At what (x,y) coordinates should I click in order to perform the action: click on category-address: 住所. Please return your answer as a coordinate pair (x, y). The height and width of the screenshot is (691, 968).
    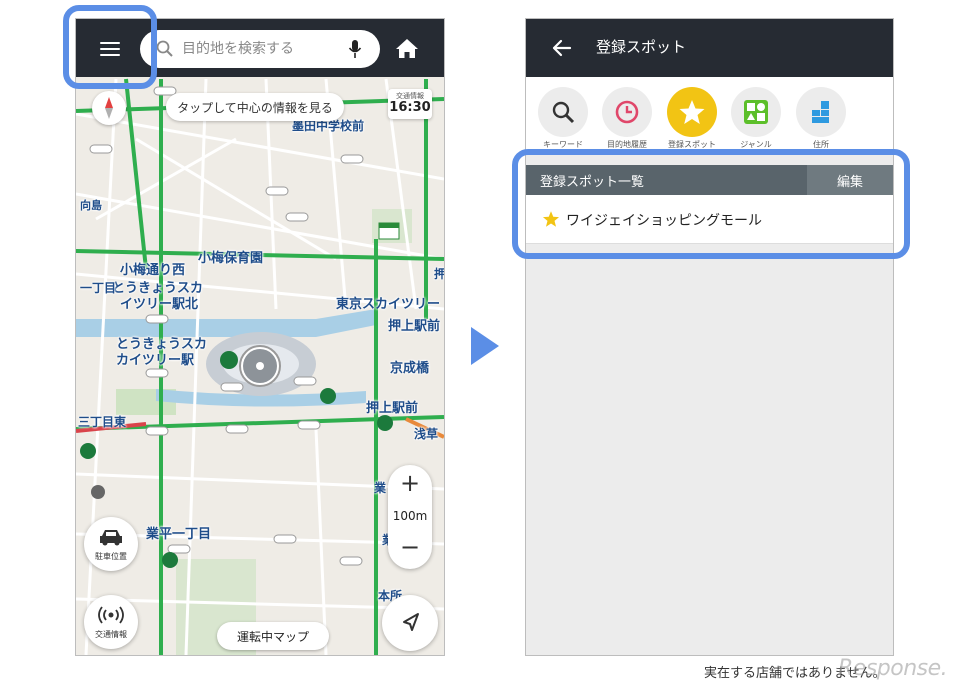
    Looking at the image, I should click on (821, 119).